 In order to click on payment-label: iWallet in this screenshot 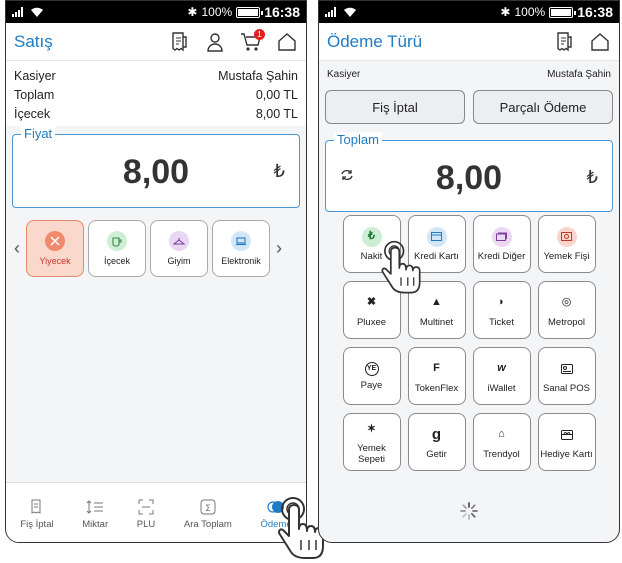, I will do `click(501, 388)`.